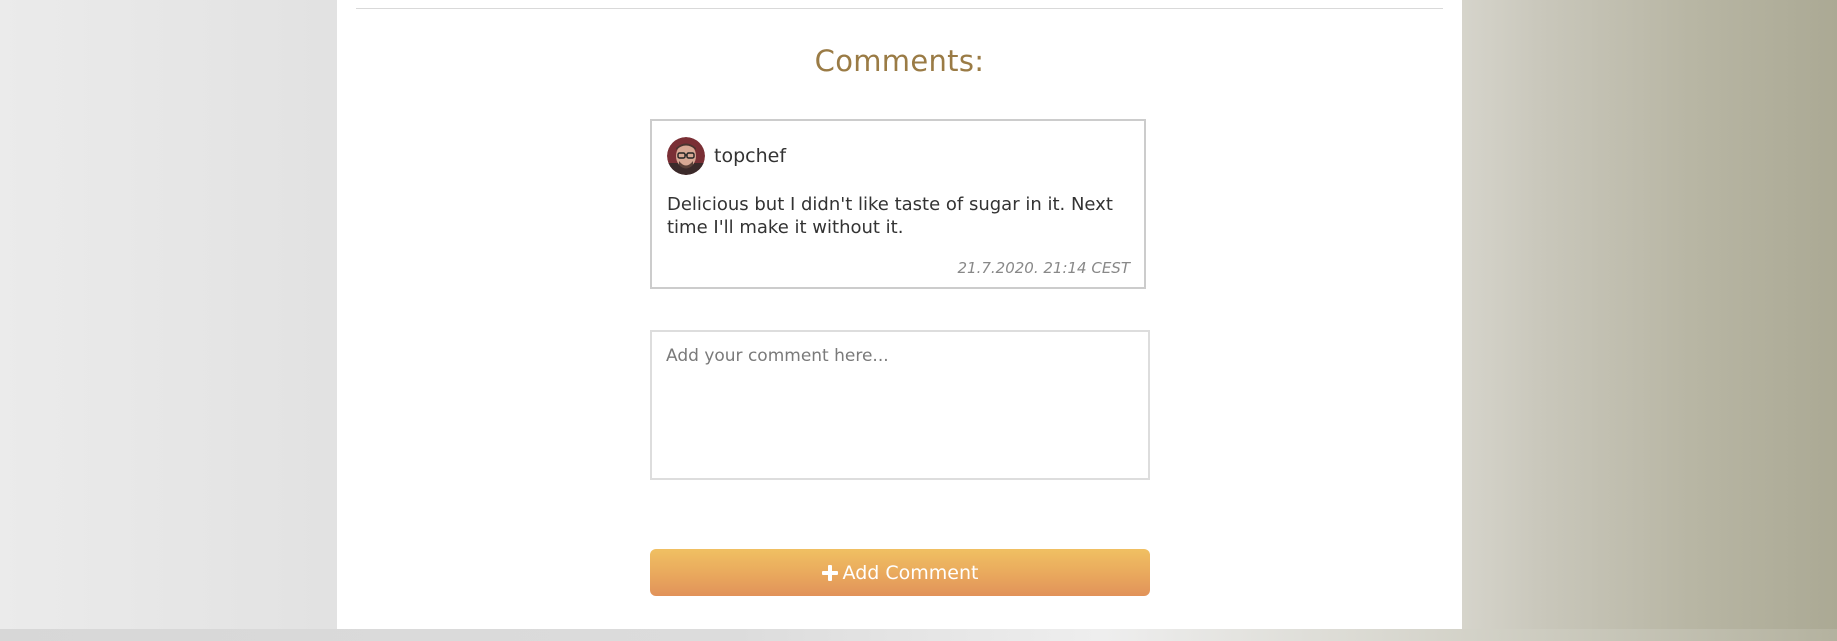 The image size is (1837, 641). I want to click on comment-timestamp: 21.7.2020. 21:14 CEST, so click(1043, 268).